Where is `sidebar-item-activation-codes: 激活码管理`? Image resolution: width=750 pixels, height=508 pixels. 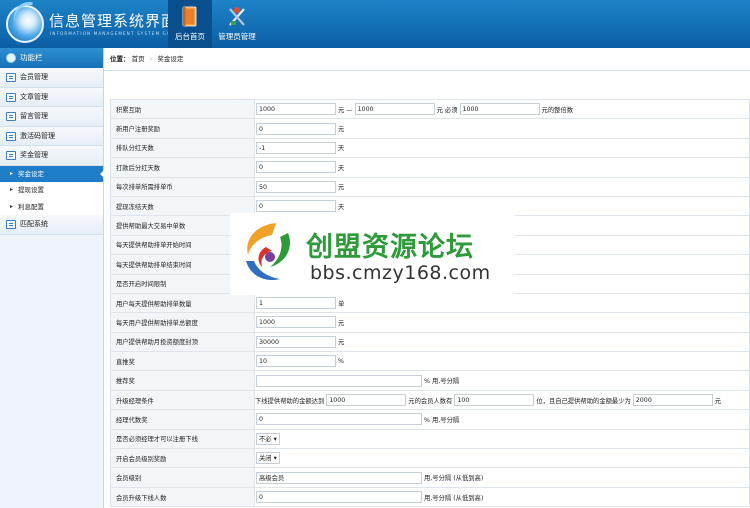 sidebar-item-activation-codes: 激活码管理 is located at coordinates (51, 136).